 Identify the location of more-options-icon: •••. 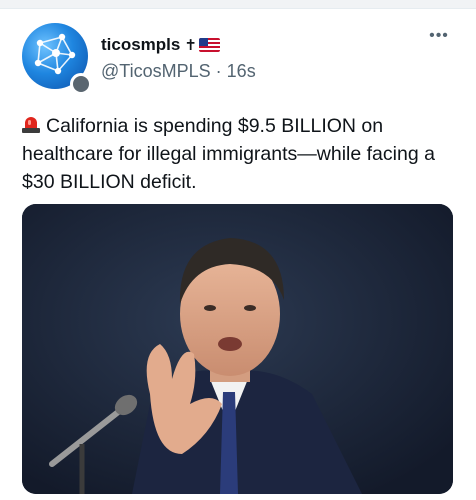
(439, 36).